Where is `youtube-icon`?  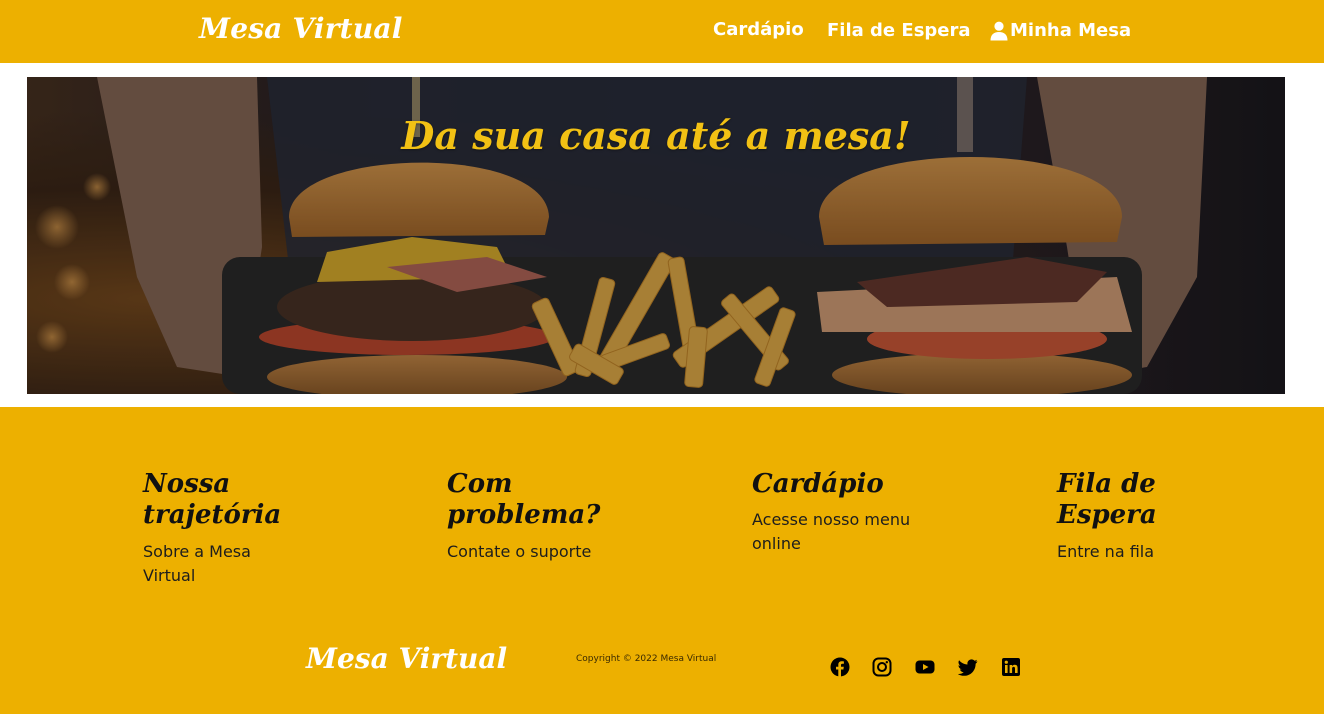 youtube-icon is located at coordinates (925, 667).